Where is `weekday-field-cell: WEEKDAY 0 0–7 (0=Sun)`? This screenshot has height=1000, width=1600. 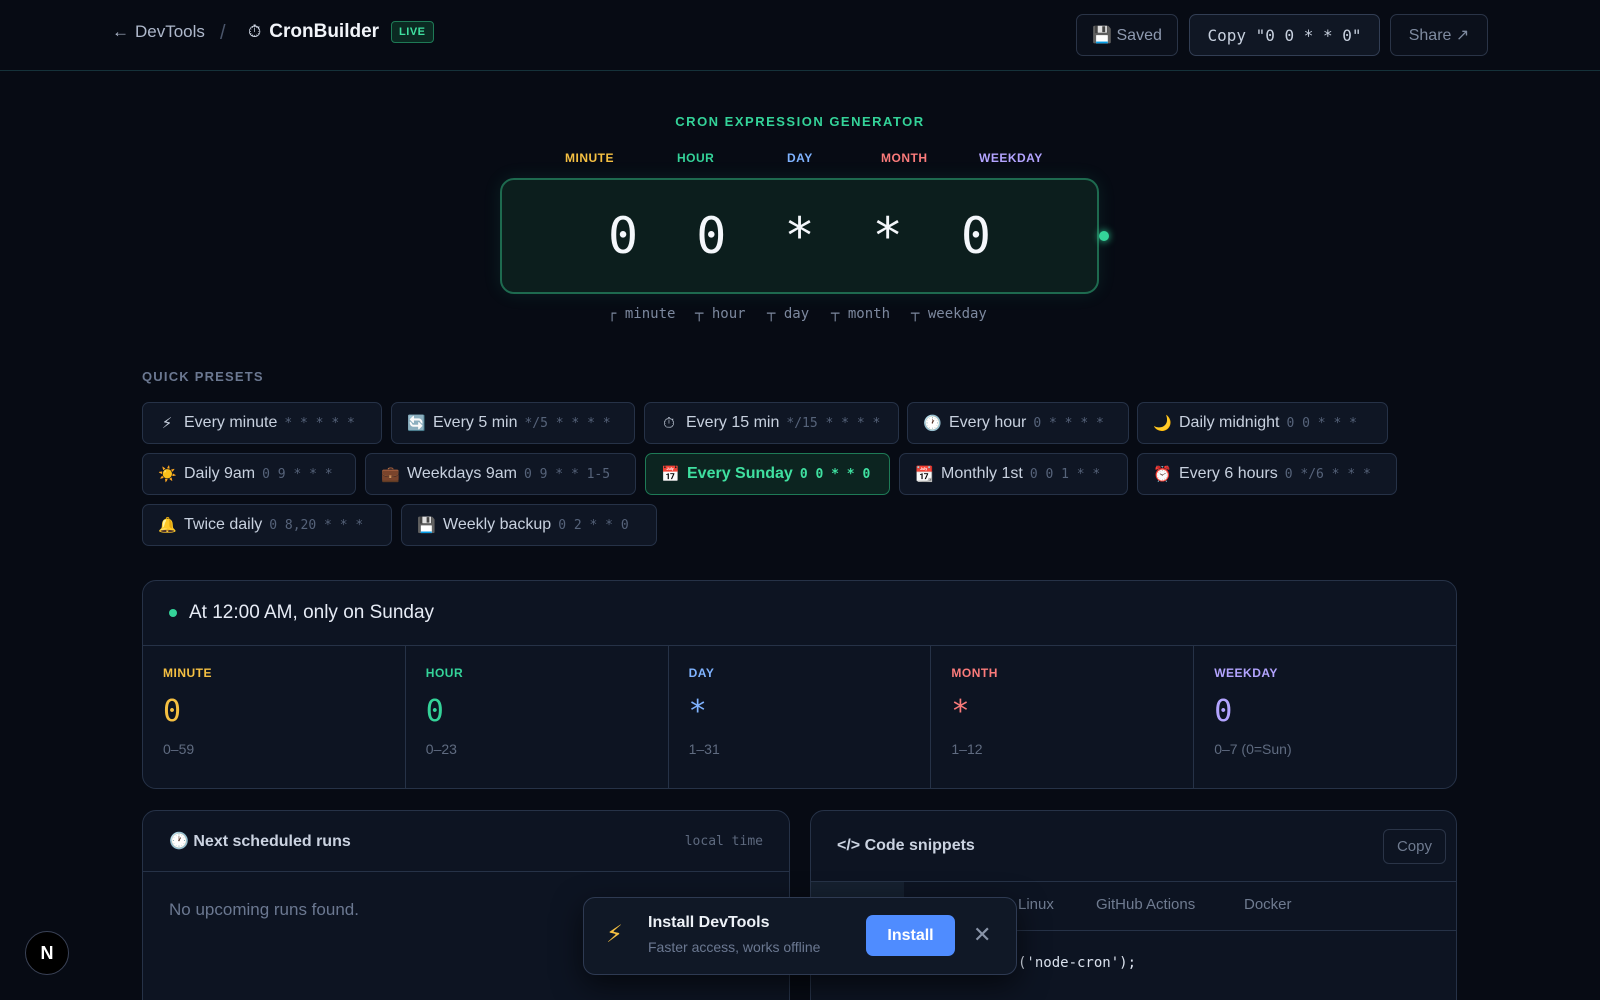 weekday-field-cell: WEEKDAY 0 0–7 (0=Sun) is located at coordinates (1325, 717).